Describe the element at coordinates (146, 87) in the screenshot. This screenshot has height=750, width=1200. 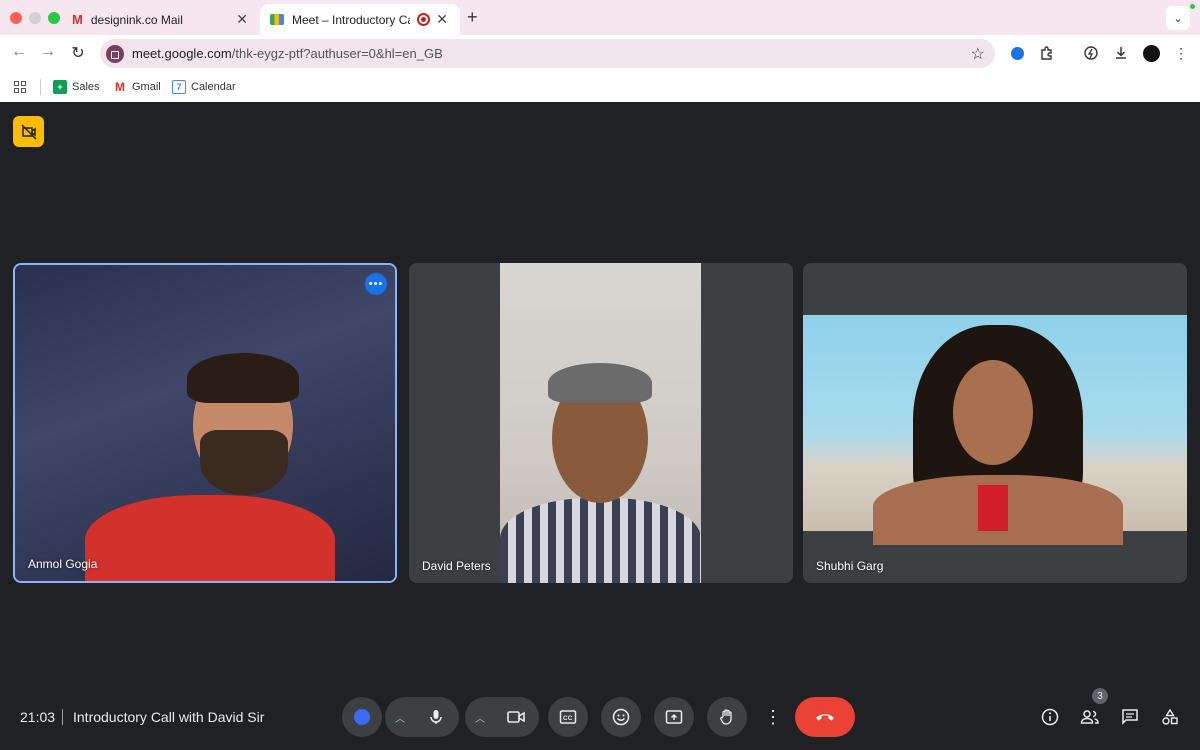
I see `bookmark-label: Gmail` at that location.